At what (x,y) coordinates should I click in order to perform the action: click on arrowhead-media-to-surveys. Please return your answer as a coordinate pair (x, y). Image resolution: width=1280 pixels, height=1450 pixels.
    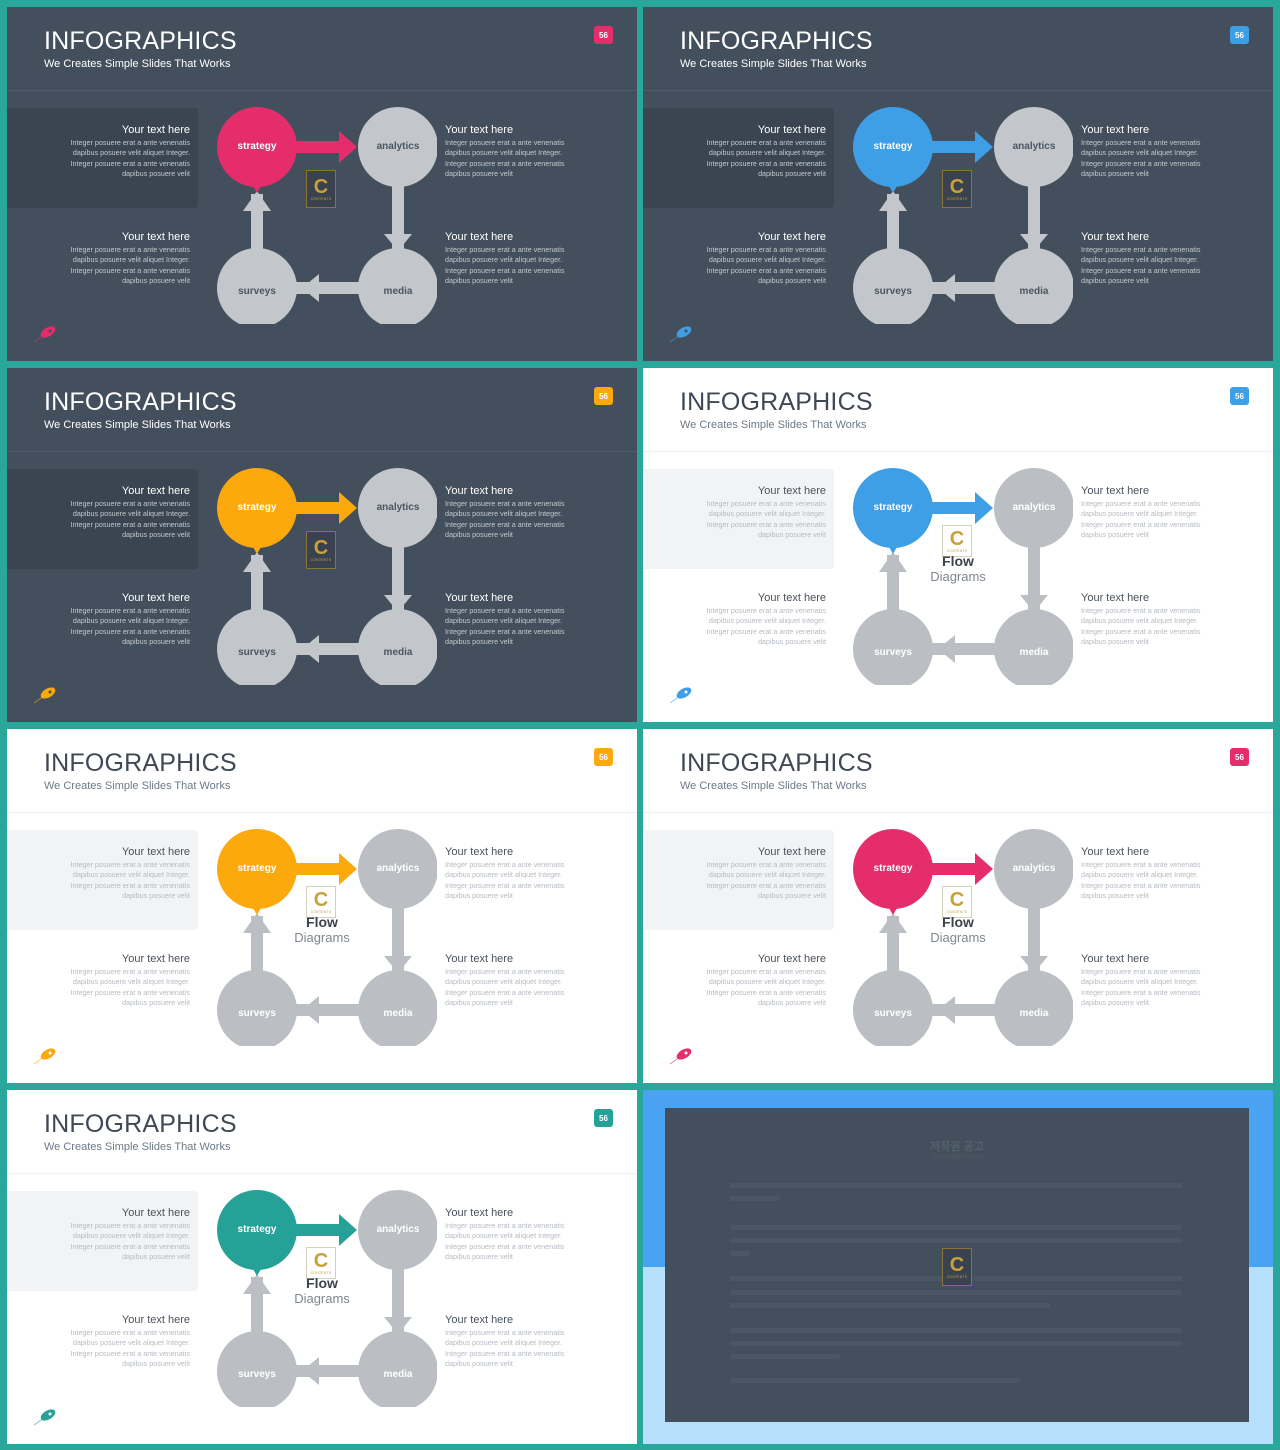
    Looking at the image, I should click on (310, 649).